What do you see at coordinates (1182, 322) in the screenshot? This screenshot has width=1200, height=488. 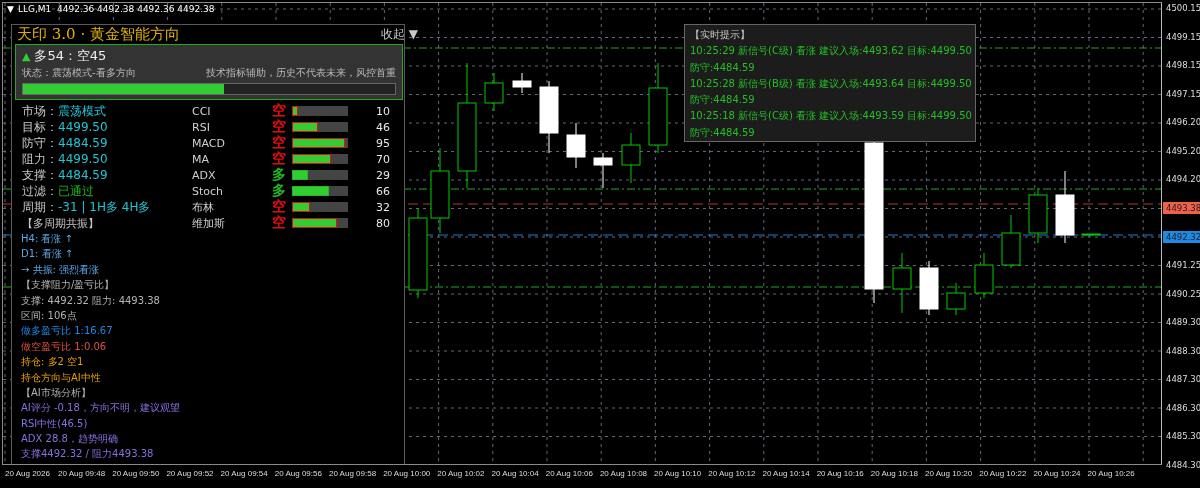 I see `price-label: 4489.30` at bounding box center [1182, 322].